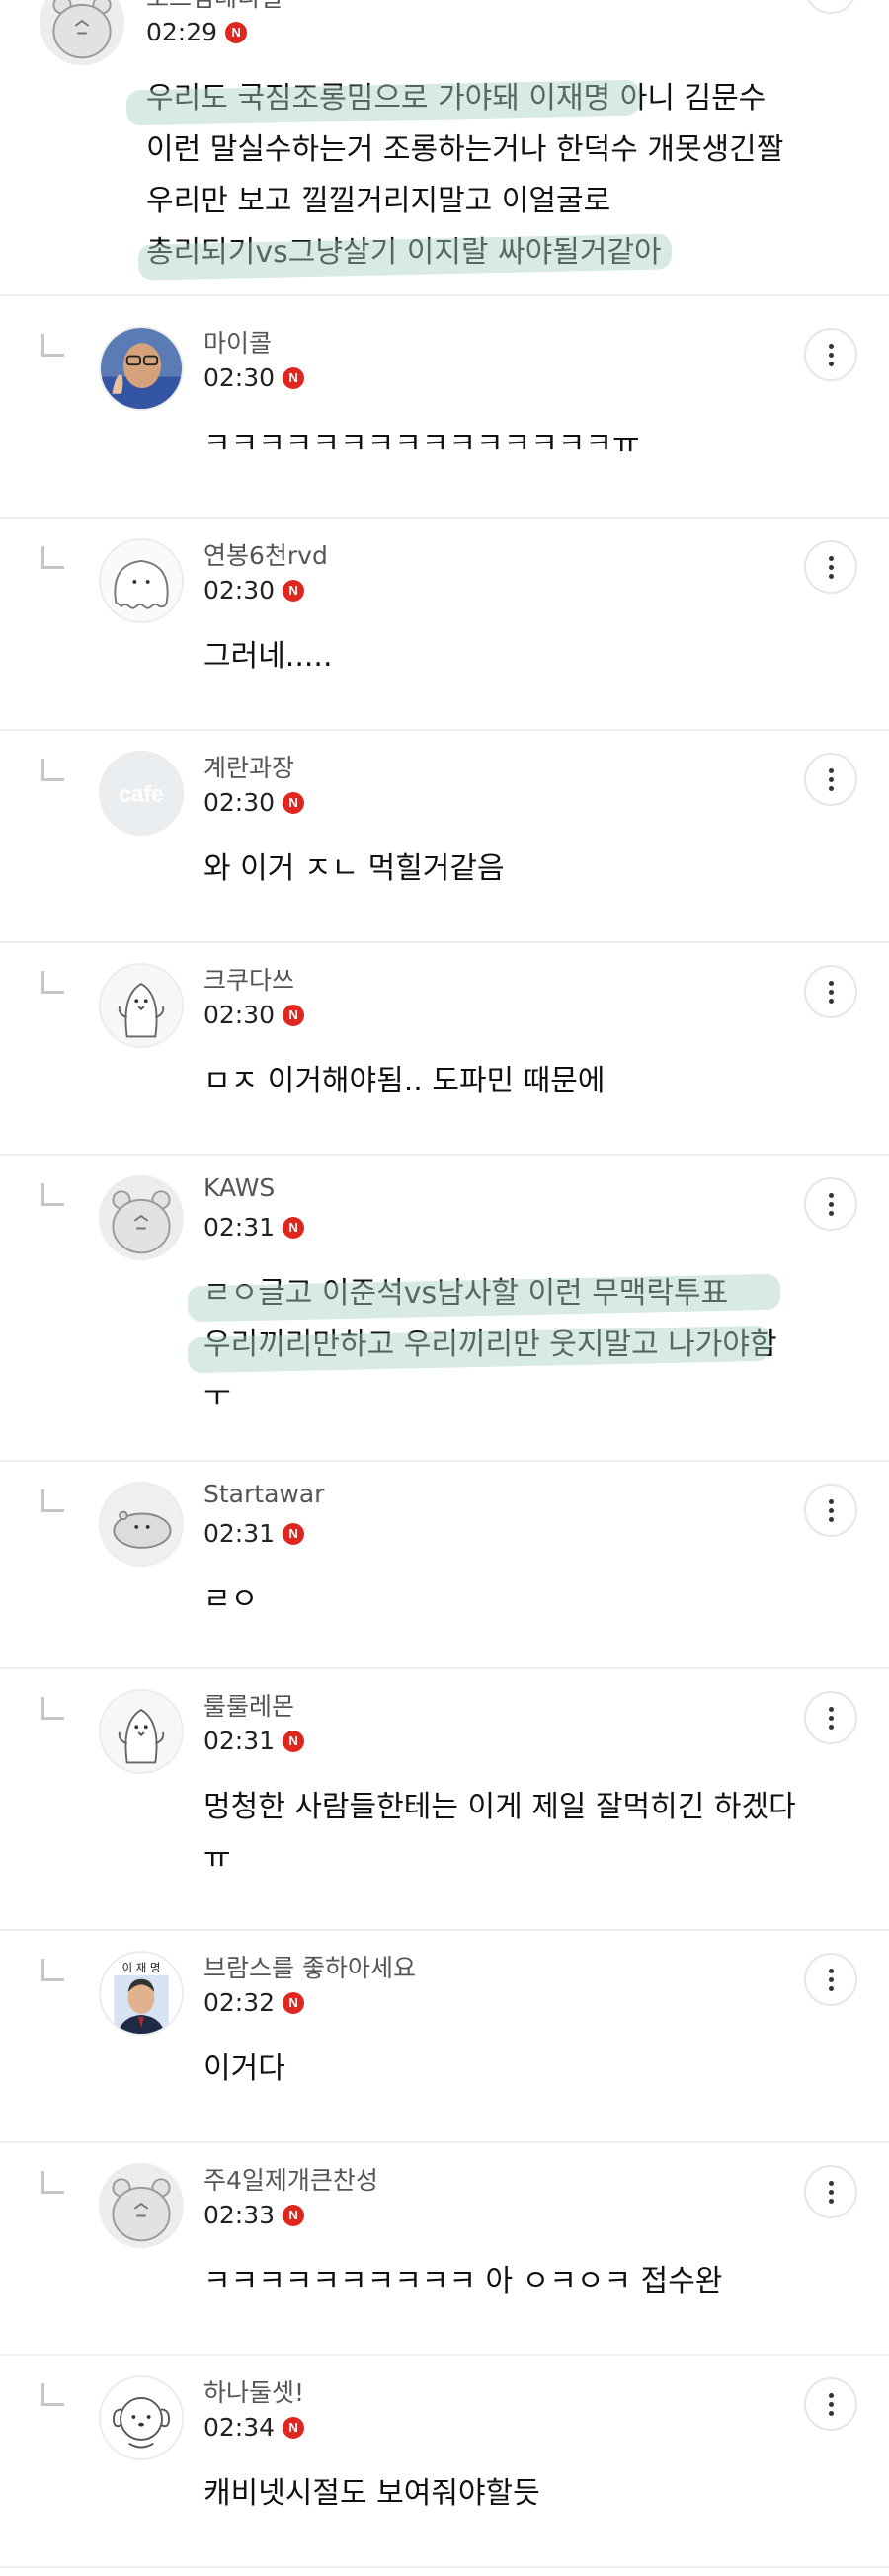 This screenshot has height=2576, width=889. I want to click on comment-nickname: Startawar, so click(263, 1494).